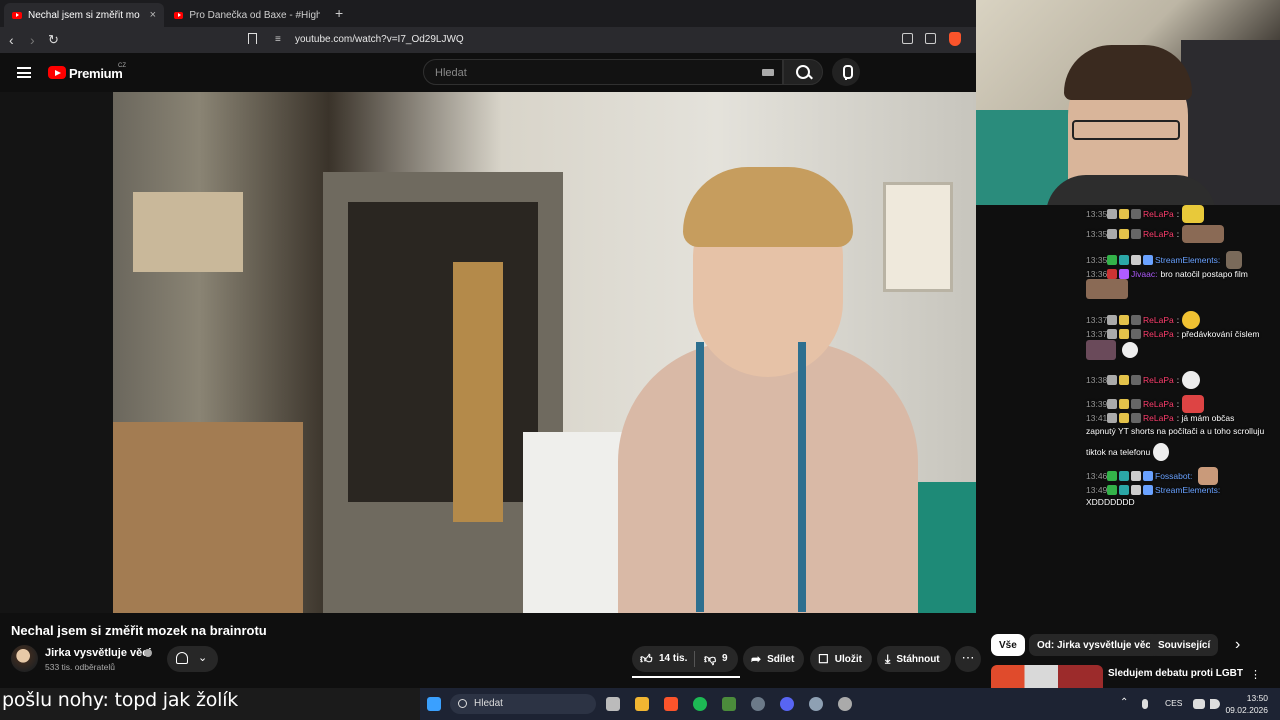  Describe the element at coordinates (252, 38) in the screenshot. I see `bookmark-icon` at that location.